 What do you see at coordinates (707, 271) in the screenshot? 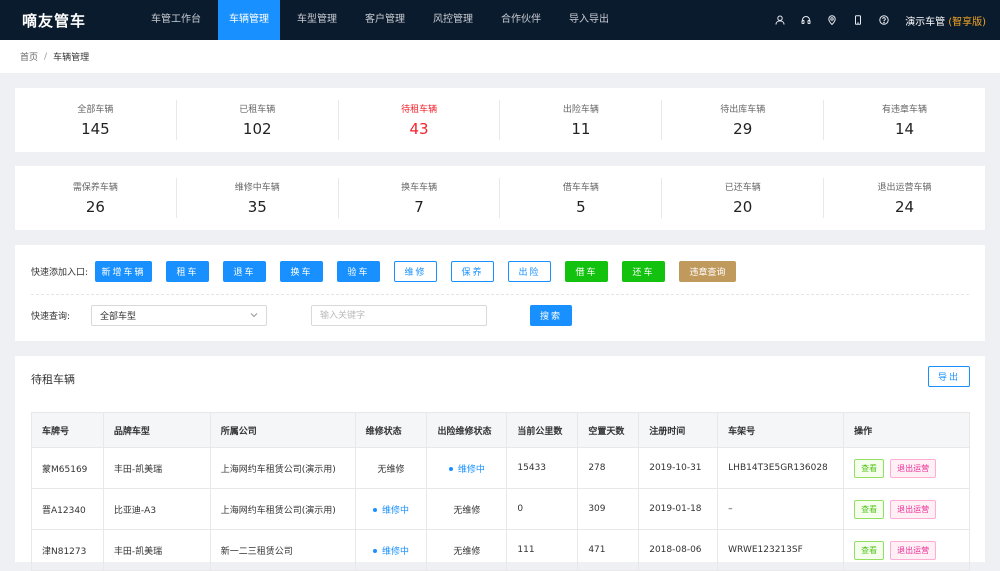
I see `quick-add-button: 违章查询` at bounding box center [707, 271].